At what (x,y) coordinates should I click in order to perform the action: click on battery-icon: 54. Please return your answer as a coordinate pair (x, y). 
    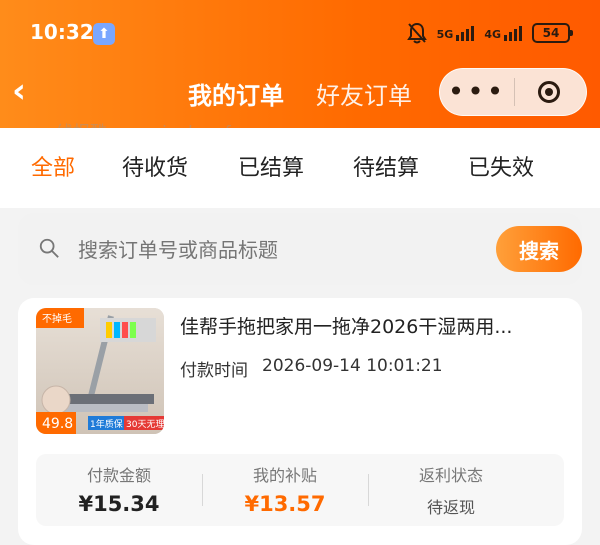
    Looking at the image, I should click on (552, 33).